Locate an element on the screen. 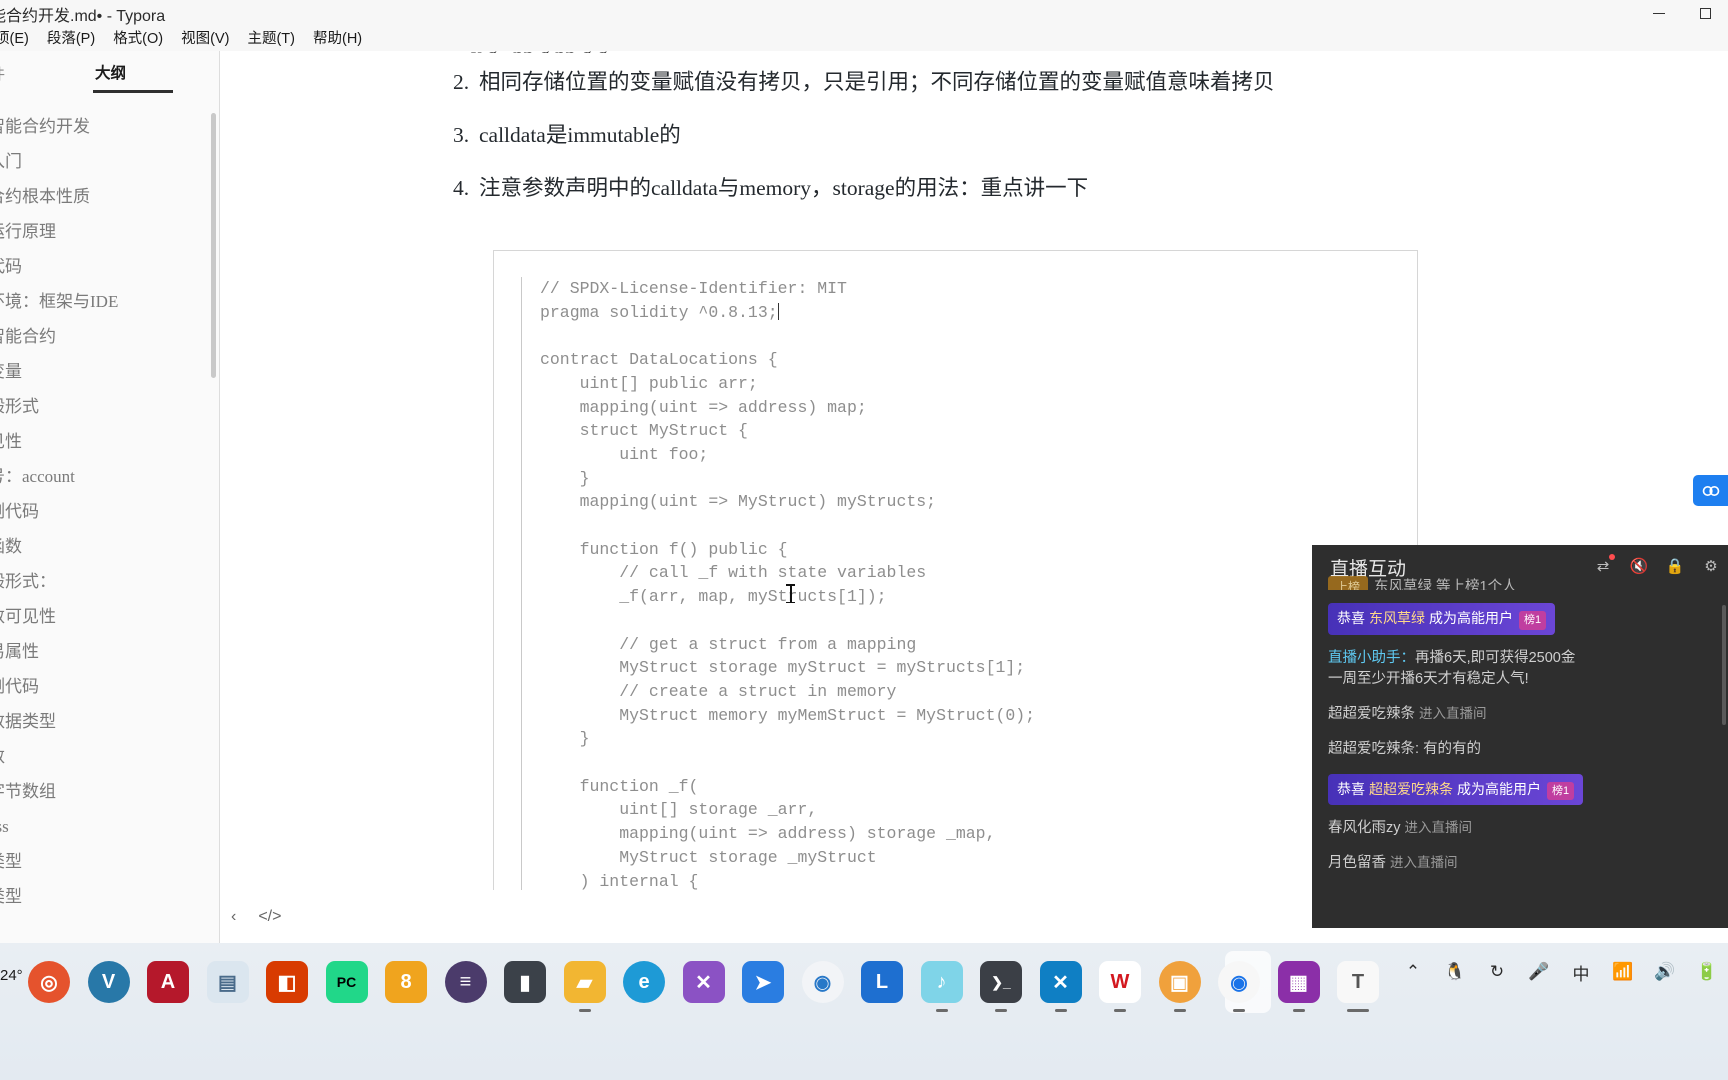 The image size is (1728, 1080). chat-scrollbar is located at coordinates (1724, 665).